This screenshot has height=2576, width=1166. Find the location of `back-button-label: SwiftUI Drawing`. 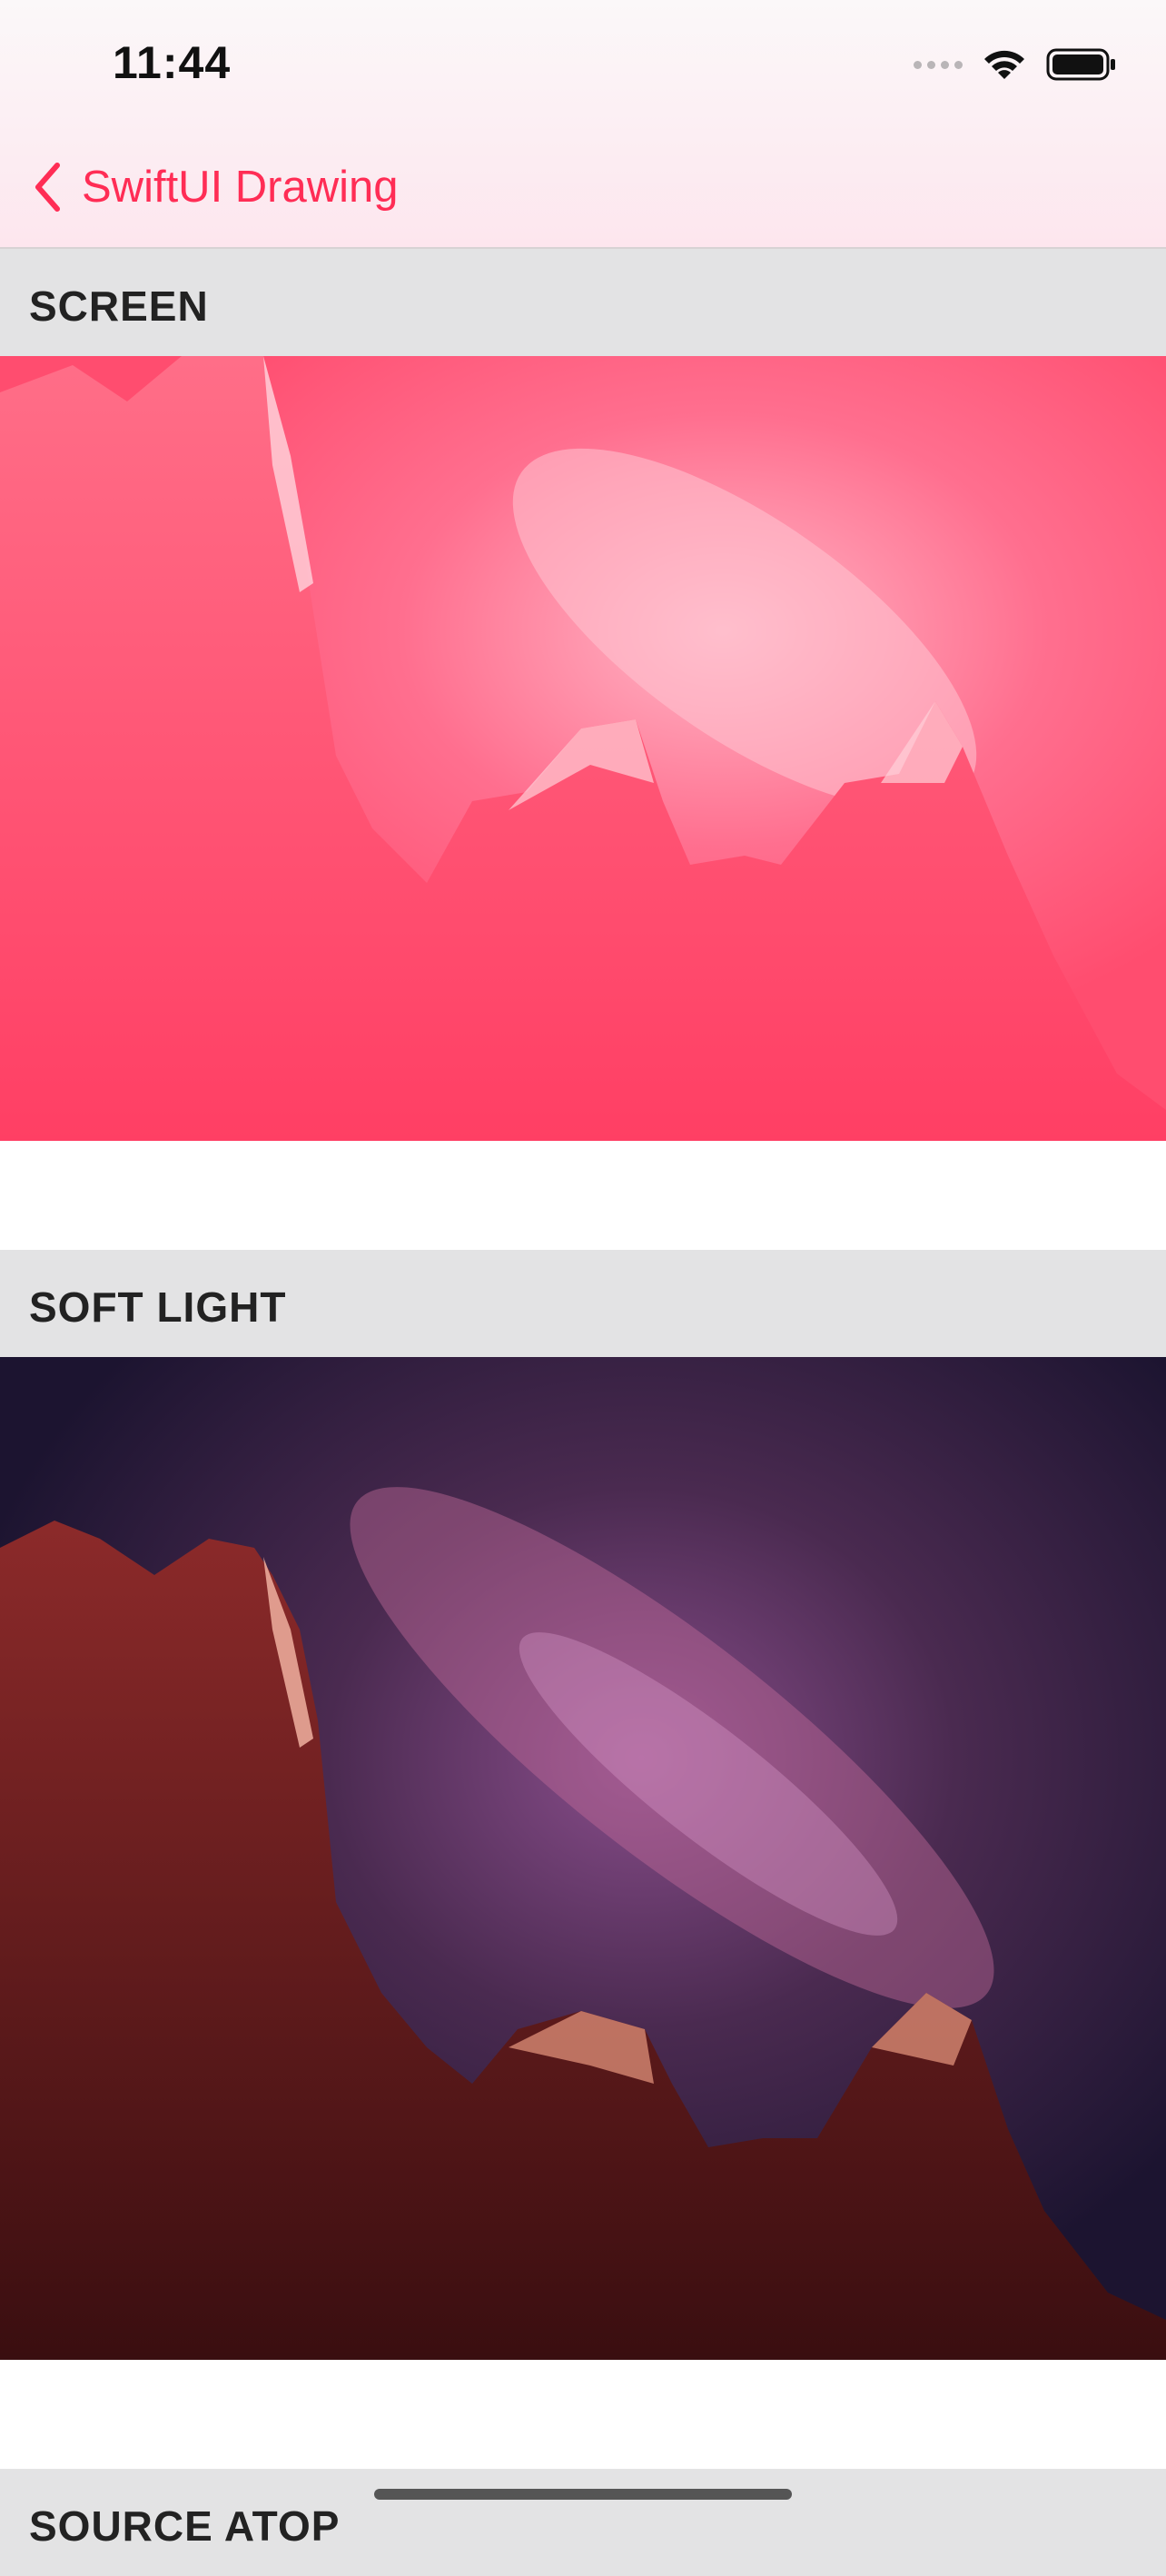

back-button-label: SwiftUI Drawing is located at coordinates (240, 187).